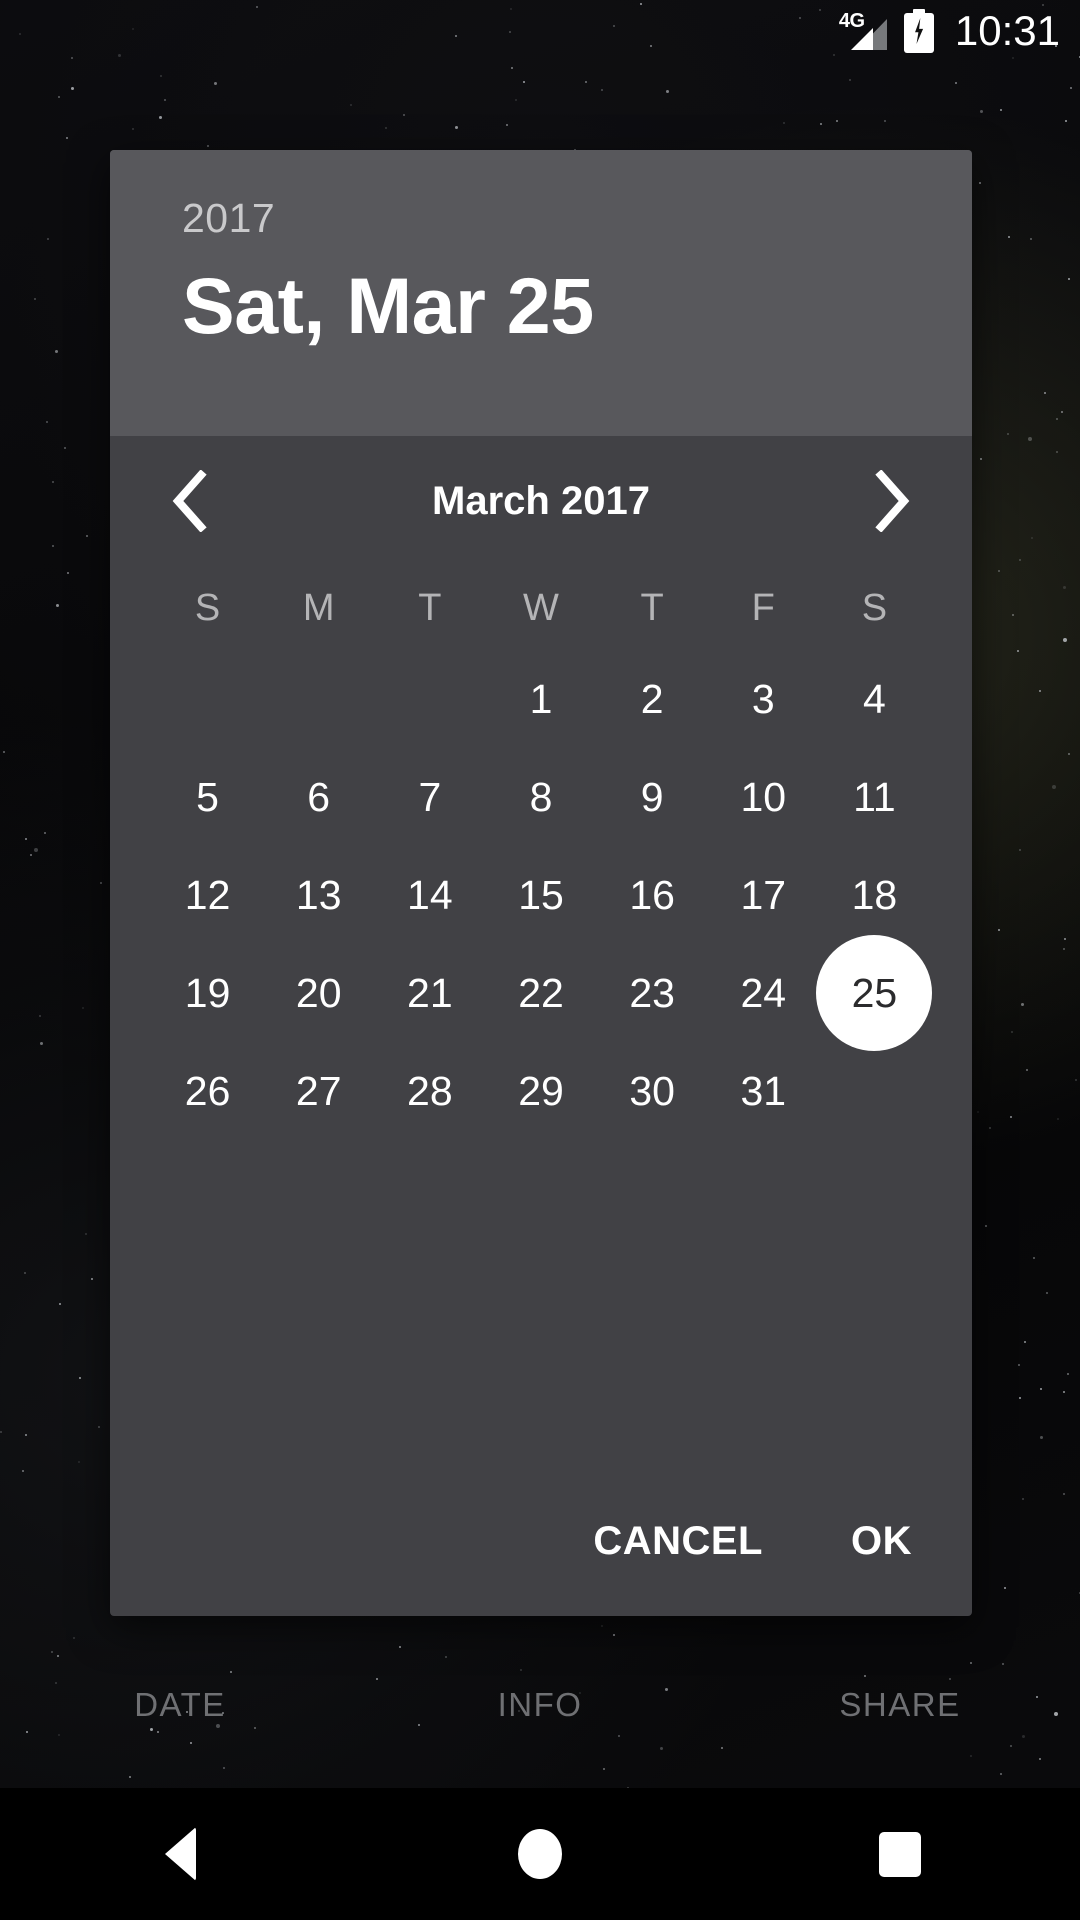 The height and width of the screenshot is (1920, 1080). What do you see at coordinates (881, 1541) in the screenshot?
I see `ok-button: OK` at bounding box center [881, 1541].